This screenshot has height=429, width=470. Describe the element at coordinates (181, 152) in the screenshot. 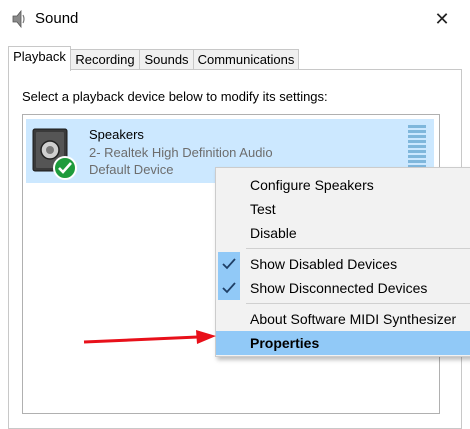

I see `device-description: 2- Realtek High Definition Audio` at that location.